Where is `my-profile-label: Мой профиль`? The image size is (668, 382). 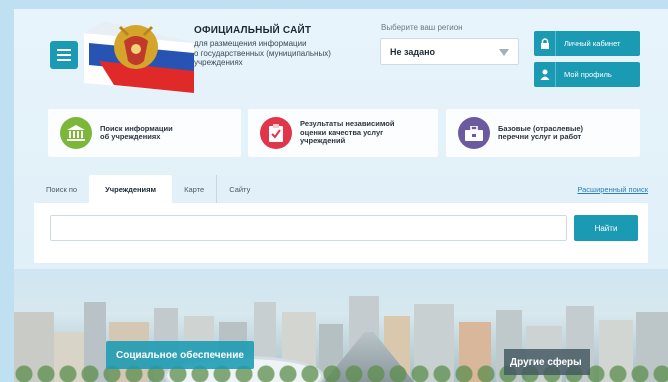
my-profile-label: Мой профиль is located at coordinates (588, 74).